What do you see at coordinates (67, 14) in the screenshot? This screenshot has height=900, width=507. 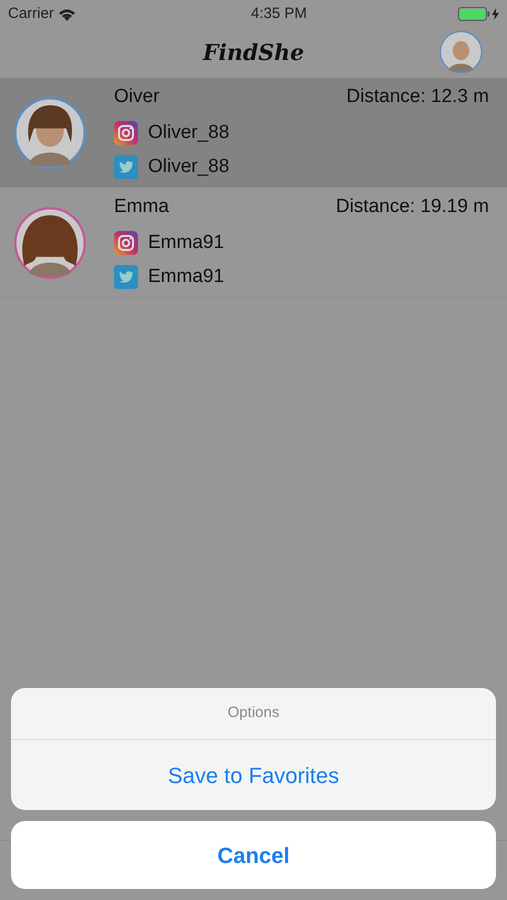 I see `wifi-icon` at bounding box center [67, 14].